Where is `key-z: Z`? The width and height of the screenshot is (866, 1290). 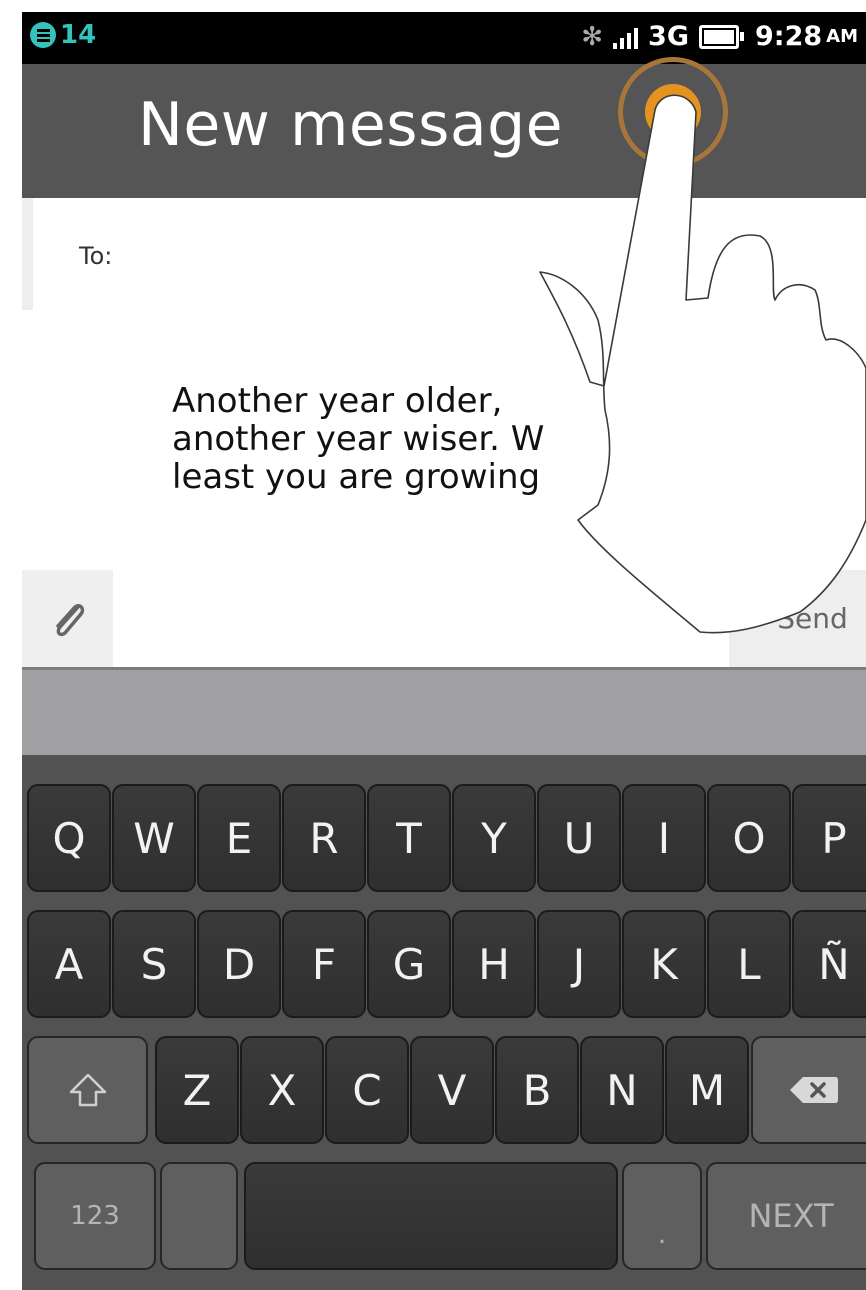
key-z: Z is located at coordinates (197, 1090).